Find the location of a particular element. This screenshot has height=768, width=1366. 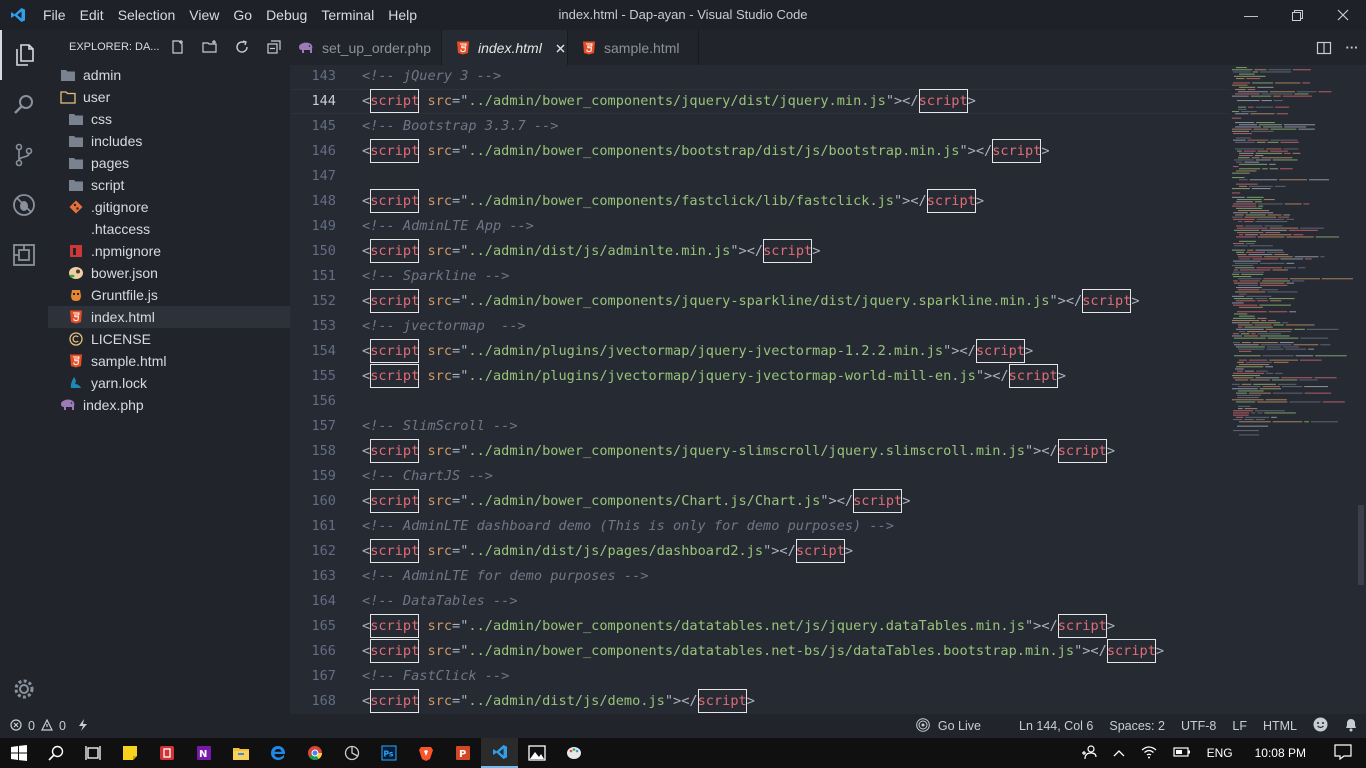

menu-debug: Debug is located at coordinates (286, 15).